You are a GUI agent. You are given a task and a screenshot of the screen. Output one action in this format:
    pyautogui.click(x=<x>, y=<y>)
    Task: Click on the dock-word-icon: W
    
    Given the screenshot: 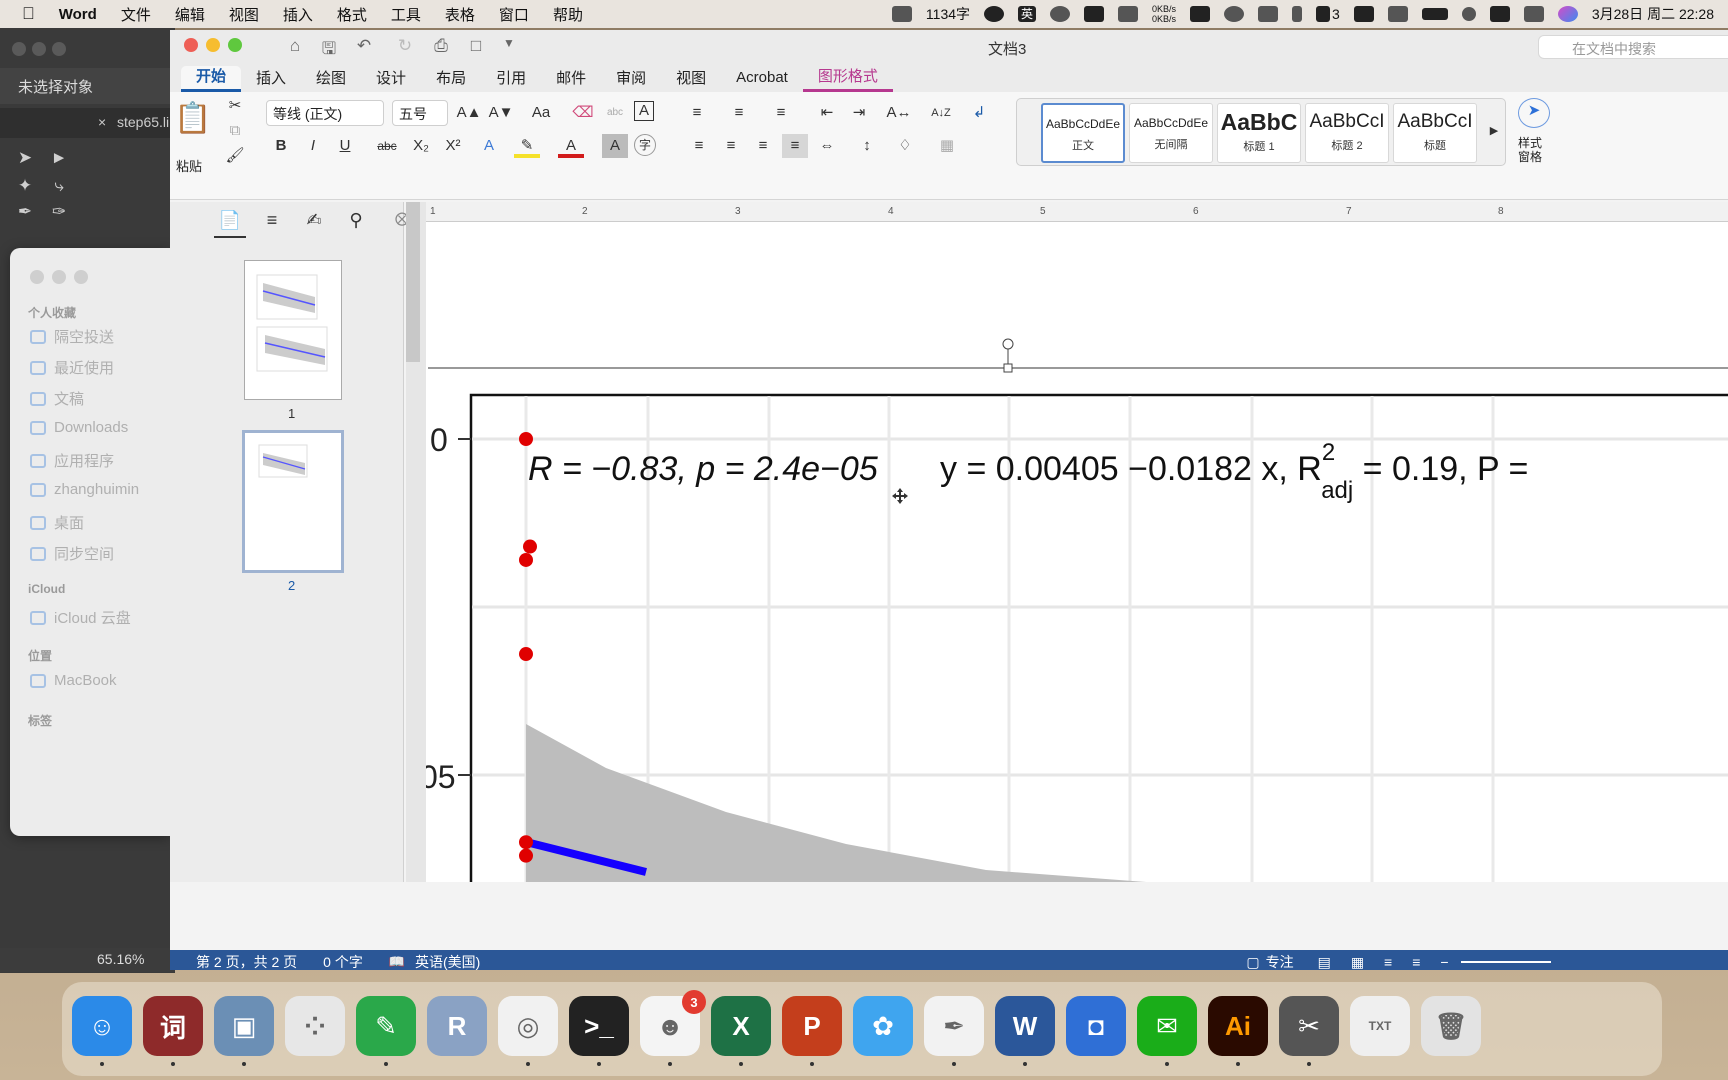 What is the action you would take?
    pyautogui.click(x=1025, y=1026)
    